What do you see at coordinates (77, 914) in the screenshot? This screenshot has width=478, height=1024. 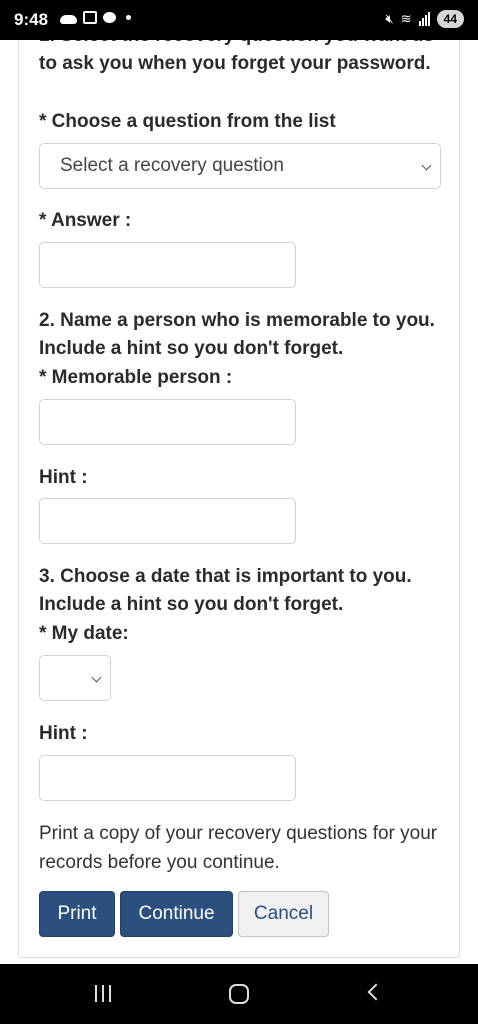 I see `print-button: Print` at bounding box center [77, 914].